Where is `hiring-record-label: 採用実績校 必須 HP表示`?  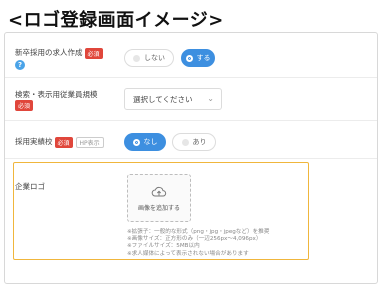
hiring-record-label: 採用実績校 必須 HP表示 is located at coordinates (59, 142).